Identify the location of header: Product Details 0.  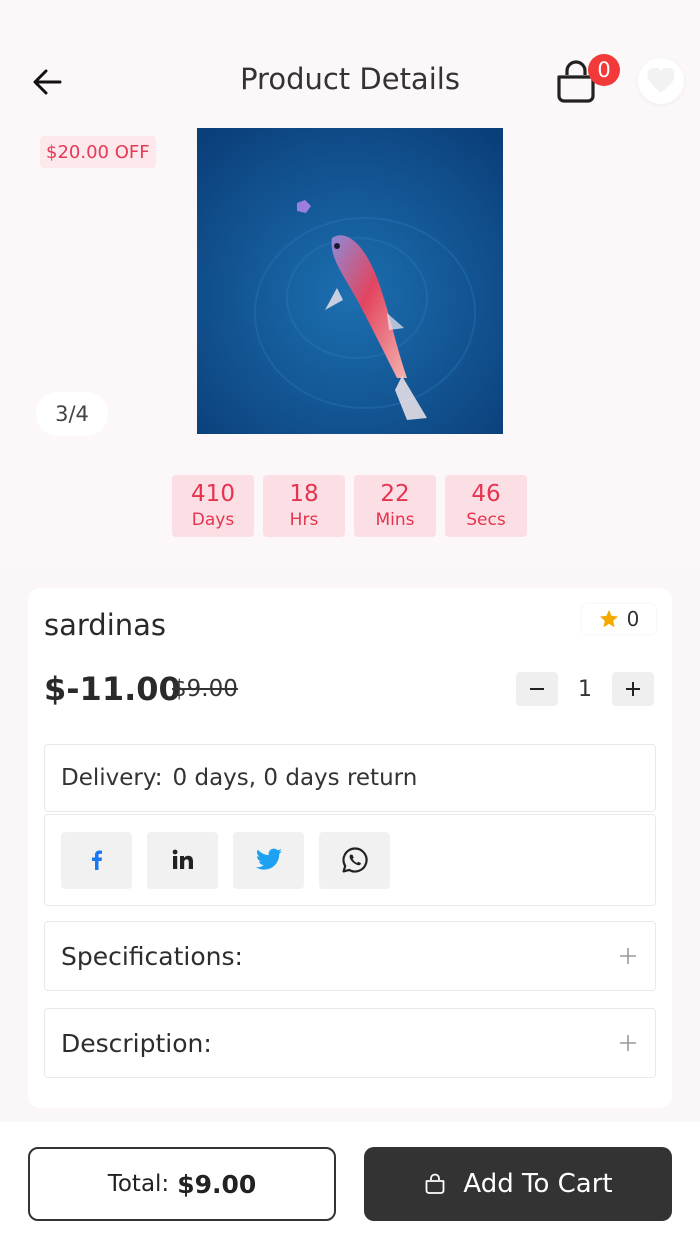
(350, 82).